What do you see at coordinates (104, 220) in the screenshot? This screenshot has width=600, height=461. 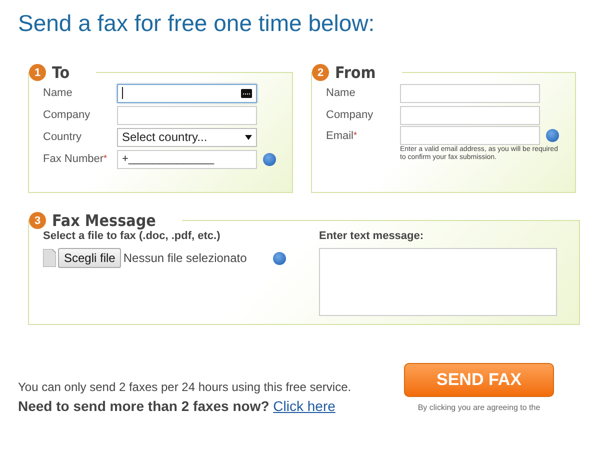 I see `section-heading: Fax Message` at bounding box center [104, 220].